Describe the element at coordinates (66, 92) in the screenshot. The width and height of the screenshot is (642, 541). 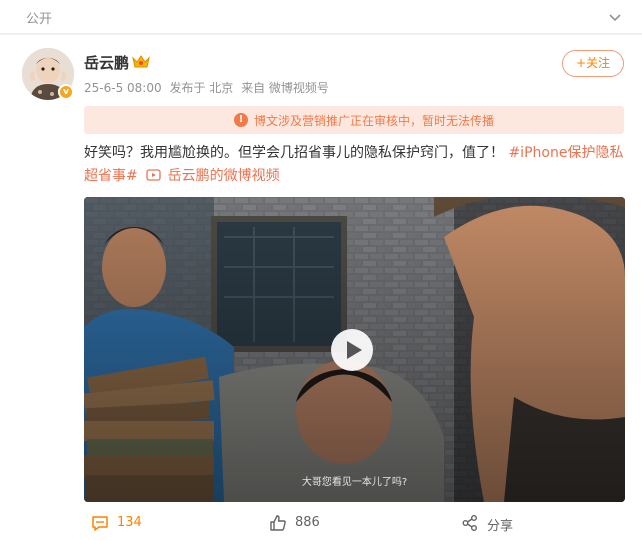
I see `verified-badge-icon: v` at that location.